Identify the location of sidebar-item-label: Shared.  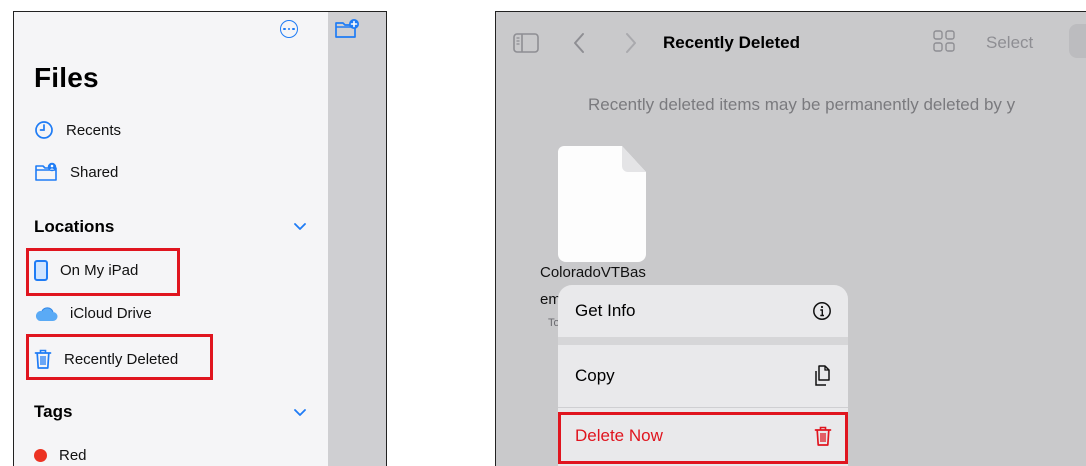
(94, 172).